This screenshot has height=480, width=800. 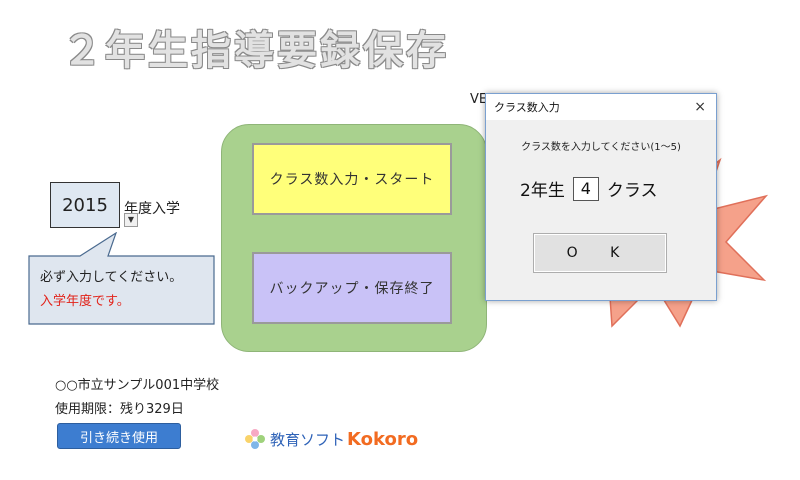 What do you see at coordinates (352, 288) in the screenshot?
I see `backup-save-exit-button: バックアップ・保存終了` at bounding box center [352, 288].